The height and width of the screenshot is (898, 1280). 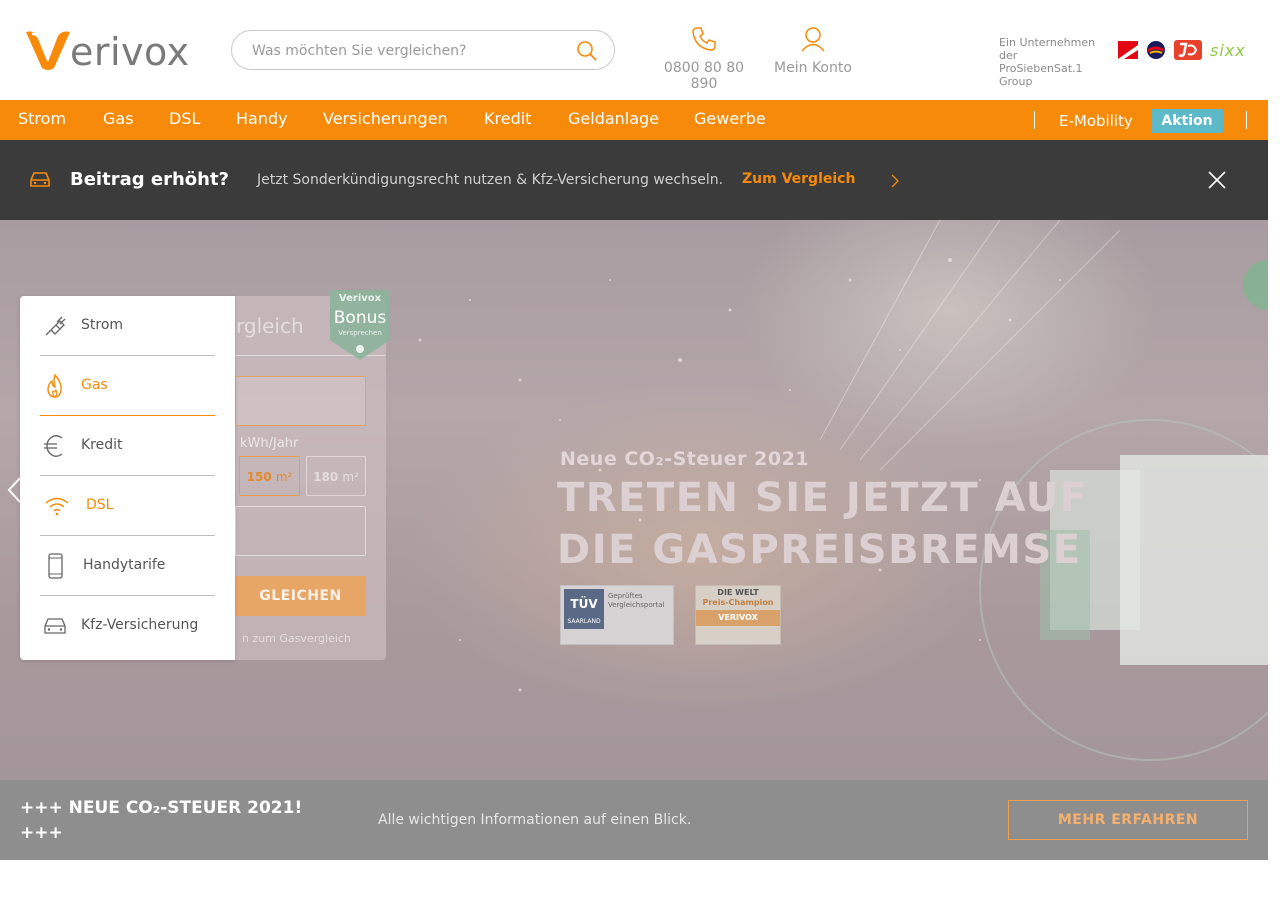 I want to click on user-icon, so click(x=813, y=39).